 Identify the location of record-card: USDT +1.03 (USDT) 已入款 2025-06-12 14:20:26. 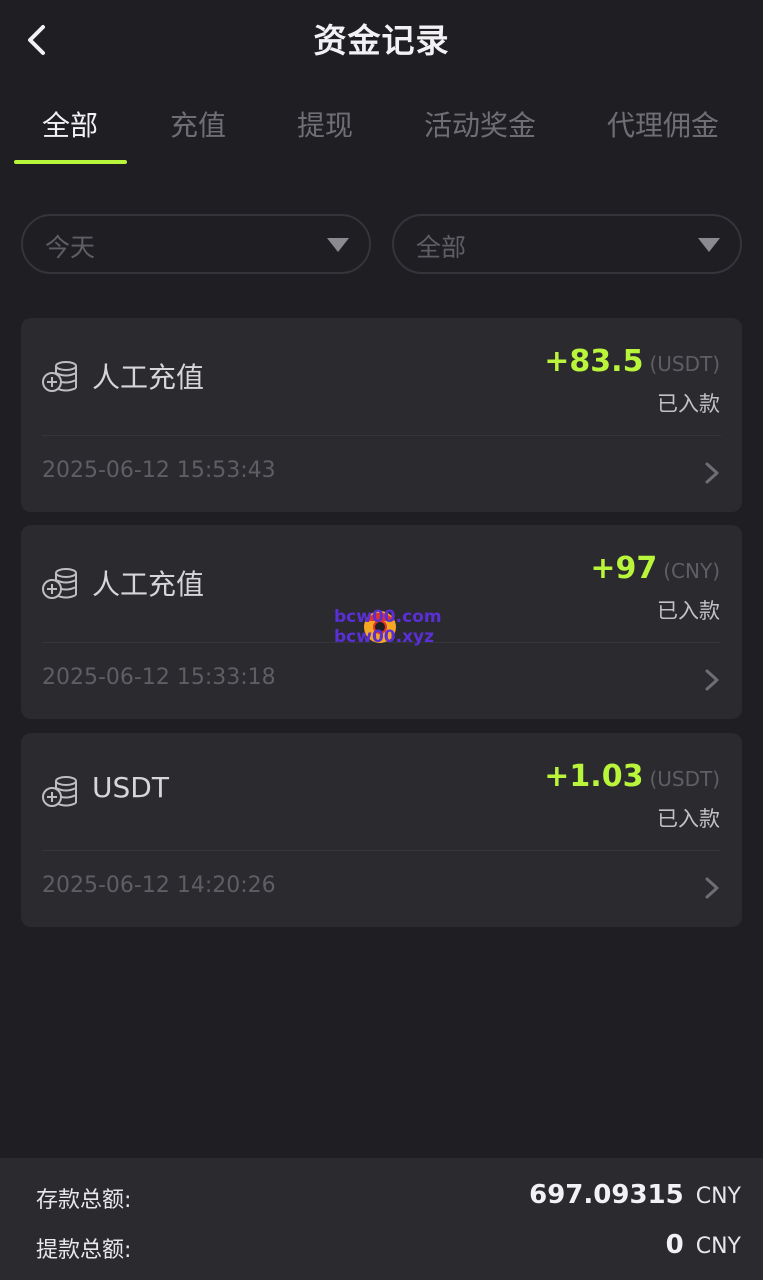
(381, 830).